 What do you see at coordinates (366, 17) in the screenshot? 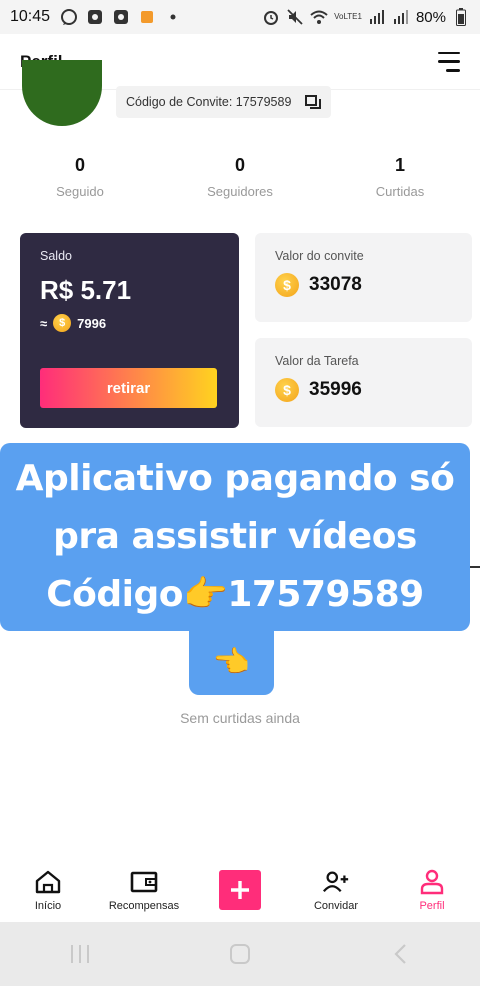
I see `system-icons: VoLTE1 80%` at bounding box center [366, 17].